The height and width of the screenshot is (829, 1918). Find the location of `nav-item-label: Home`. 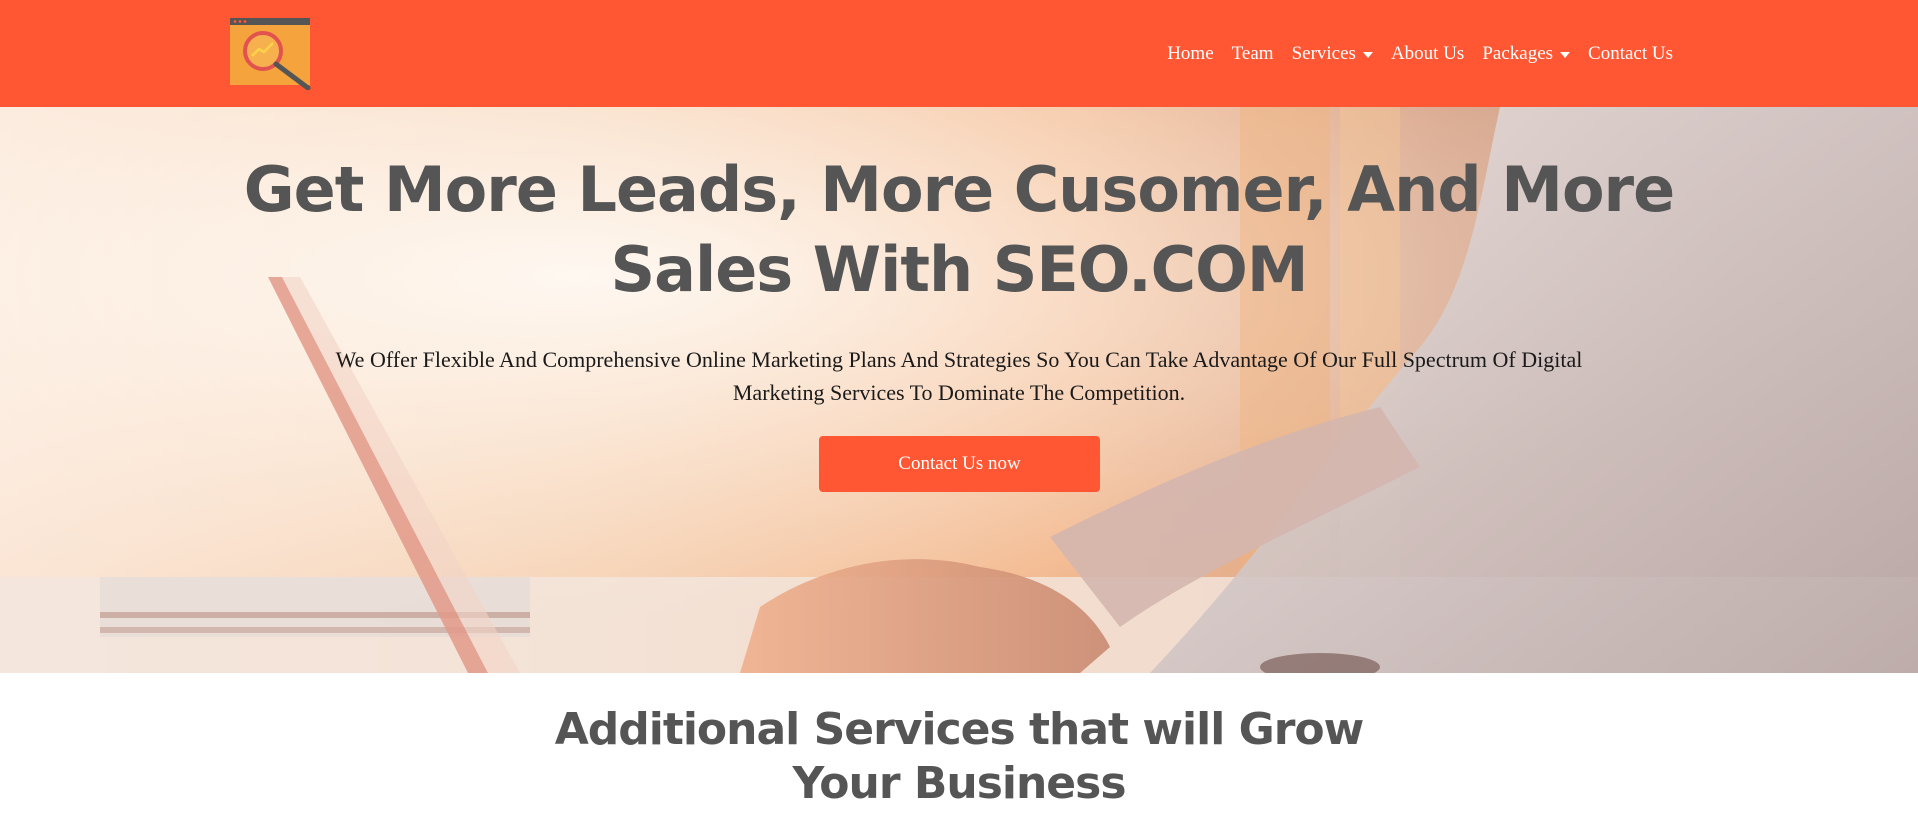

nav-item-label: Home is located at coordinates (1190, 53).